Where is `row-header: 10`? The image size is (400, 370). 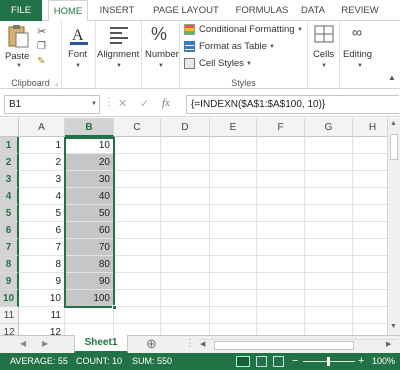
row-header: 10 is located at coordinates (9, 298).